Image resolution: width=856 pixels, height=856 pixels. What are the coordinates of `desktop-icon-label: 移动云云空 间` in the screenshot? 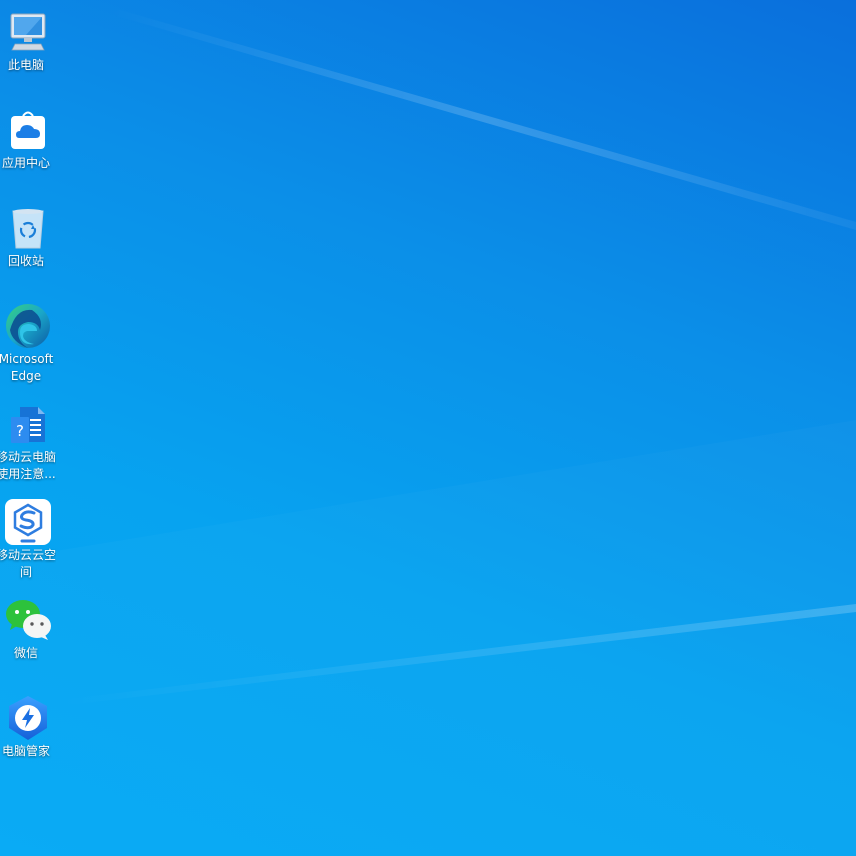 It's located at (28, 563).